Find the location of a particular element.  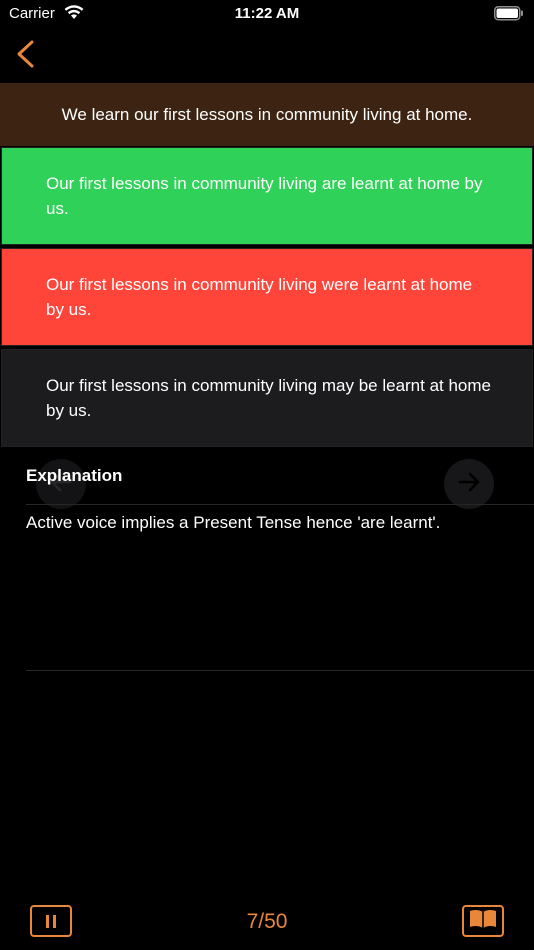

book-button is located at coordinates (483, 921).